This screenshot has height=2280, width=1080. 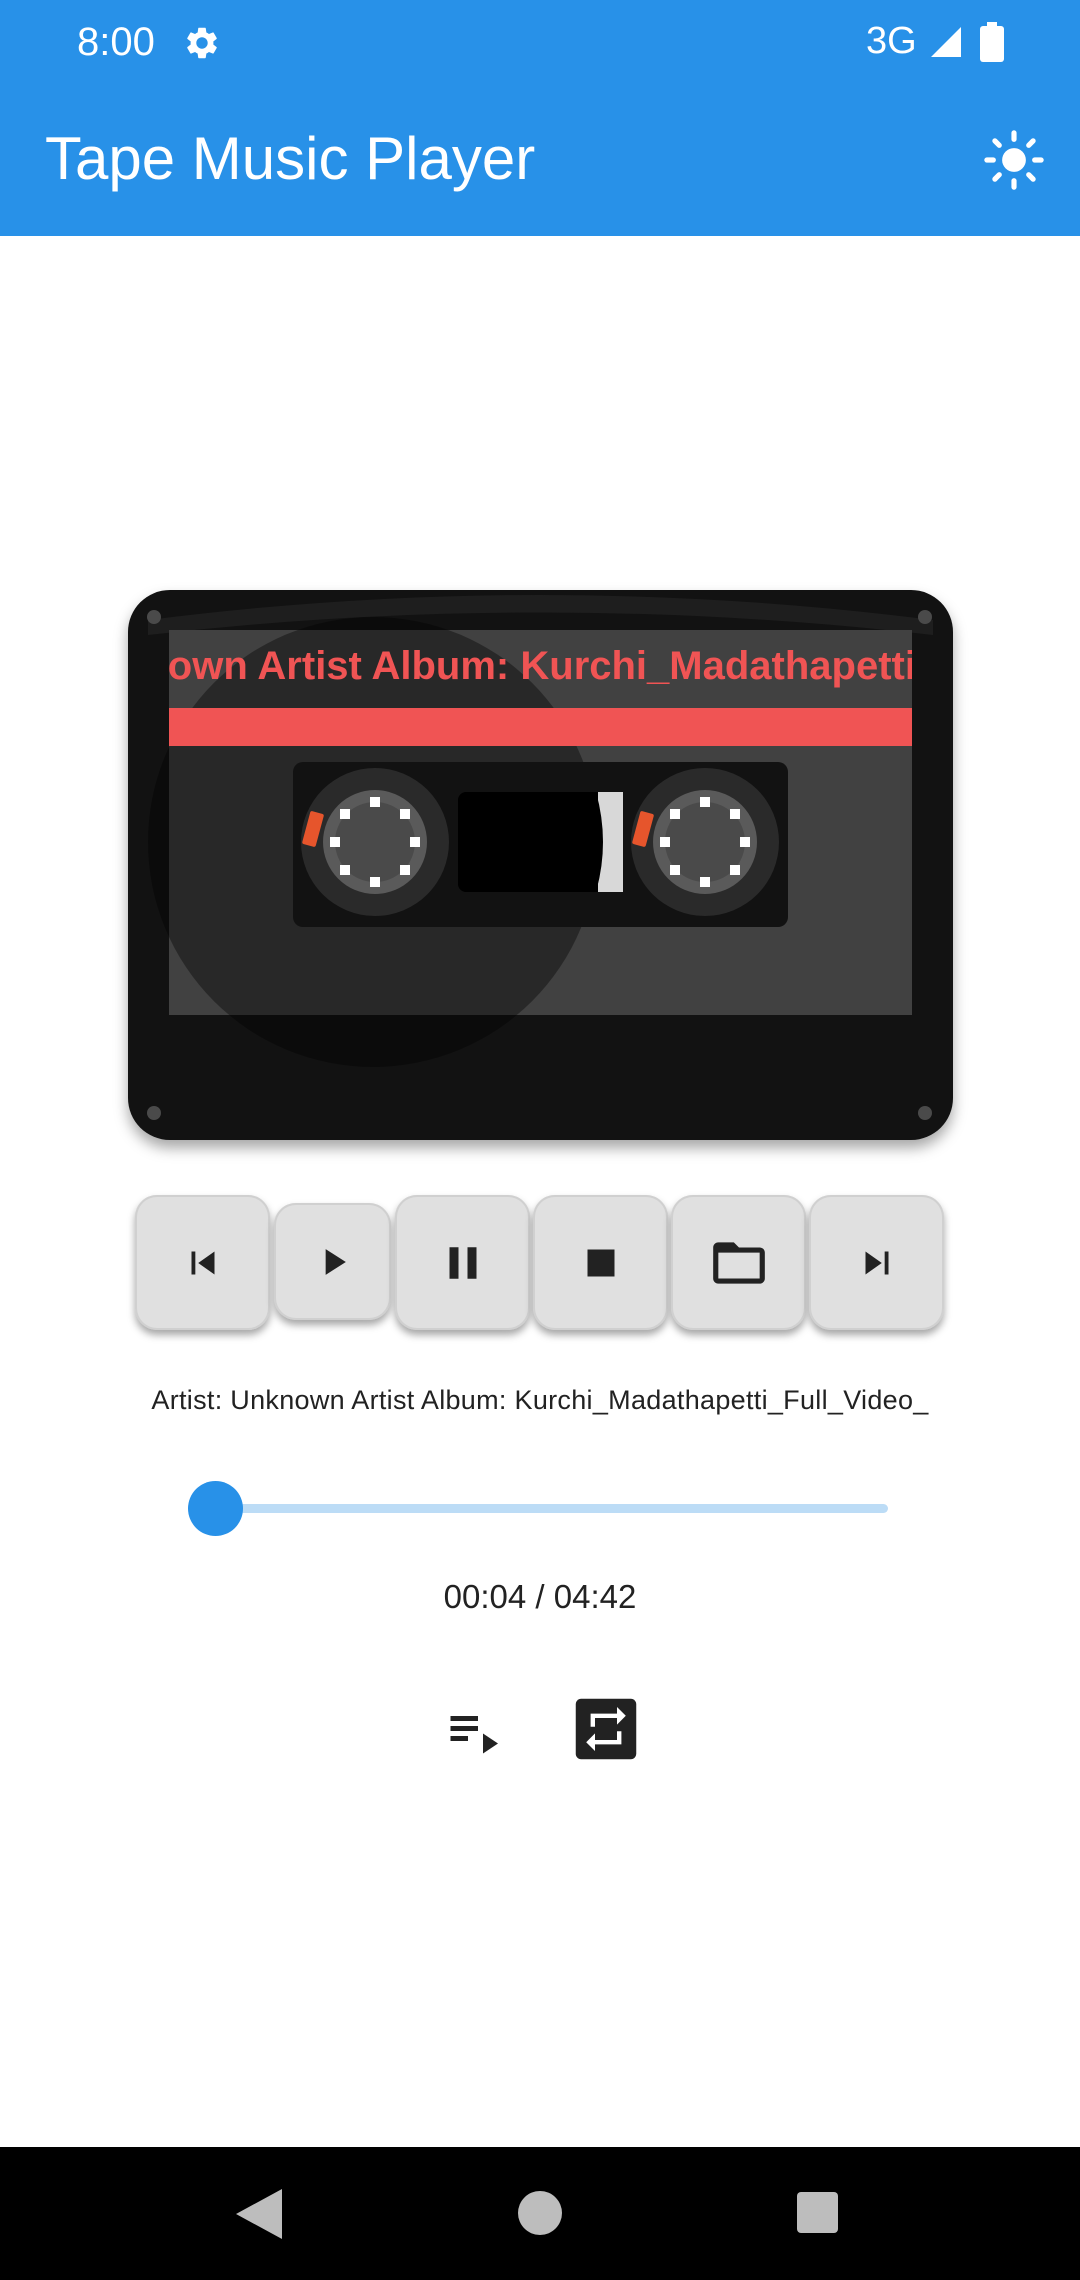 I want to click on playlist-button, so click(x=473, y=1731).